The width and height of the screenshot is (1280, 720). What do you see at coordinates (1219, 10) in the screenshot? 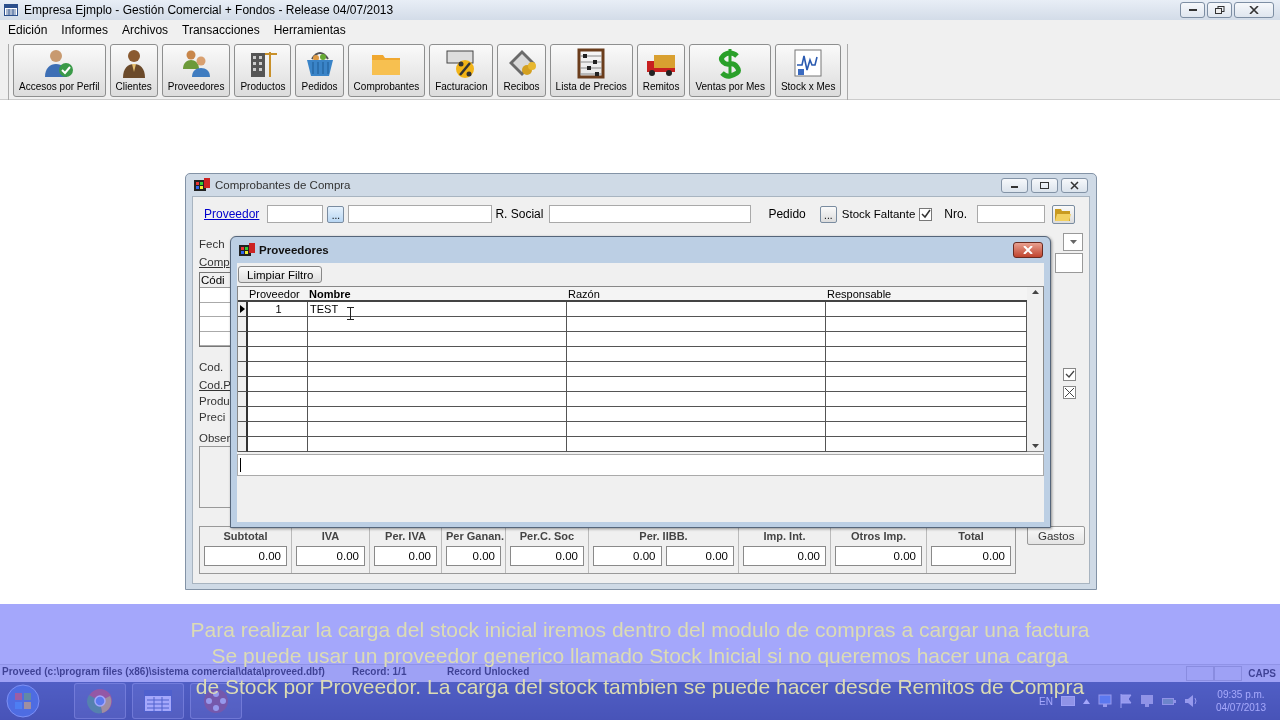
I see `restore-button` at bounding box center [1219, 10].